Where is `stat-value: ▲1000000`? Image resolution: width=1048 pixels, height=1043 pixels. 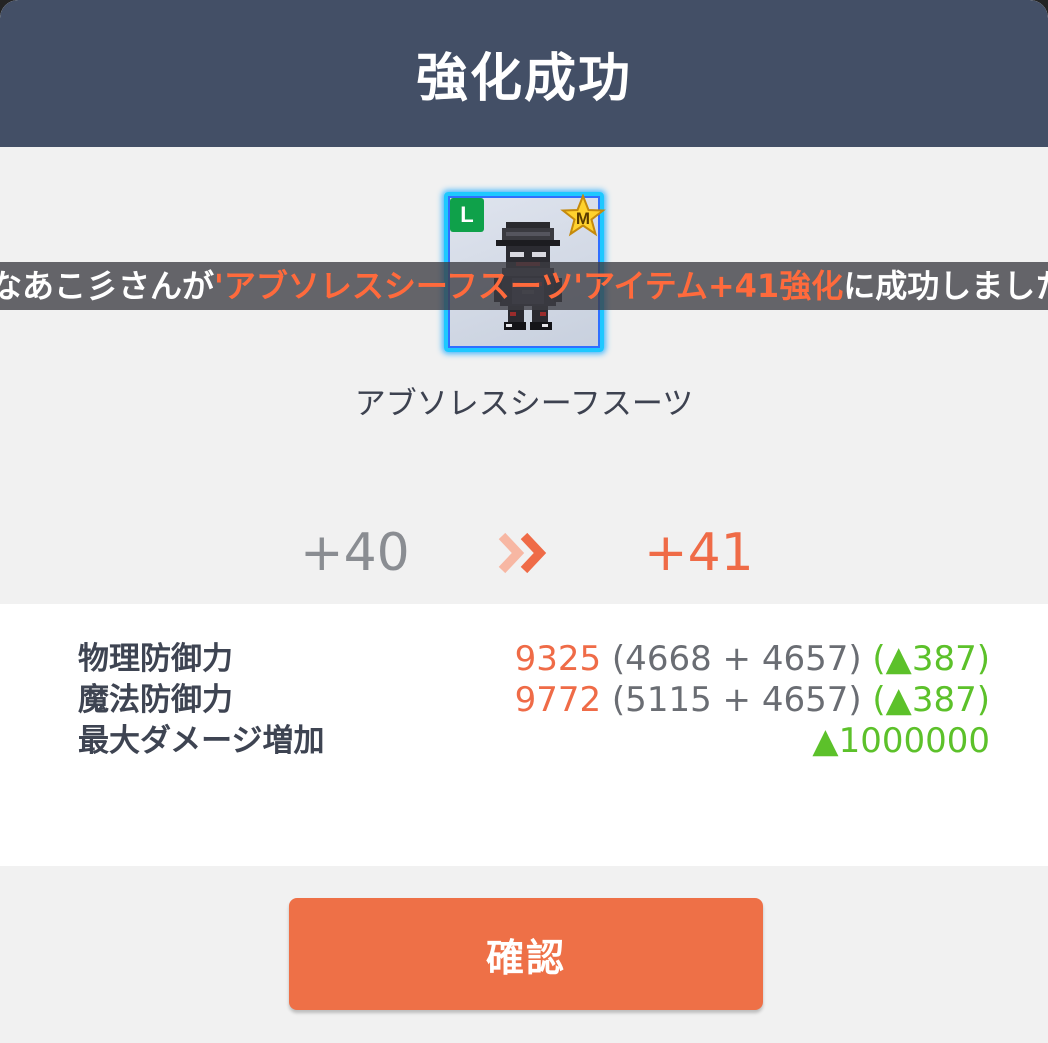 stat-value: ▲1000000 is located at coordinates (901, 741).